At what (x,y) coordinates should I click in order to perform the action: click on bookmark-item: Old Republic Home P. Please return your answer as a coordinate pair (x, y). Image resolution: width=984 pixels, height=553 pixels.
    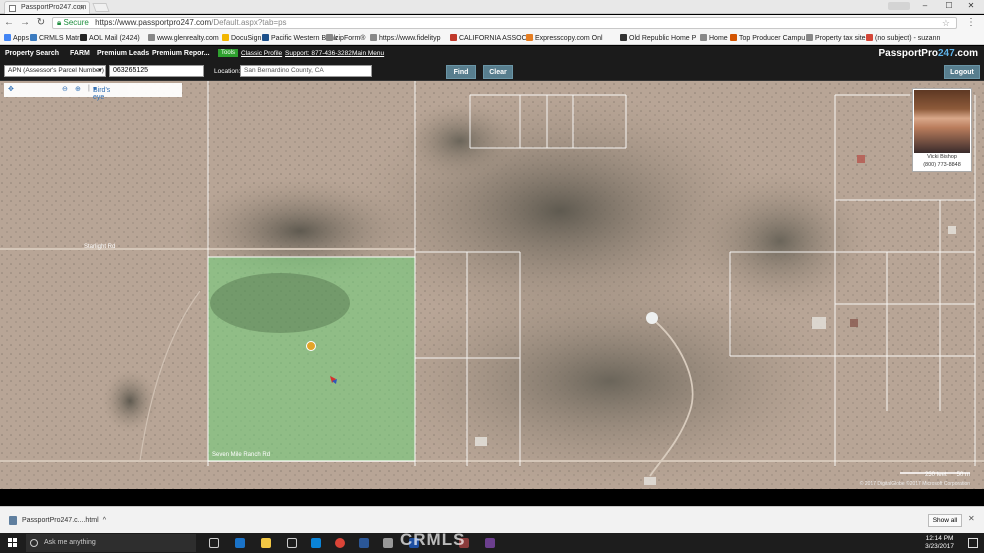
    Looking at the image, I should click on (658, 38).